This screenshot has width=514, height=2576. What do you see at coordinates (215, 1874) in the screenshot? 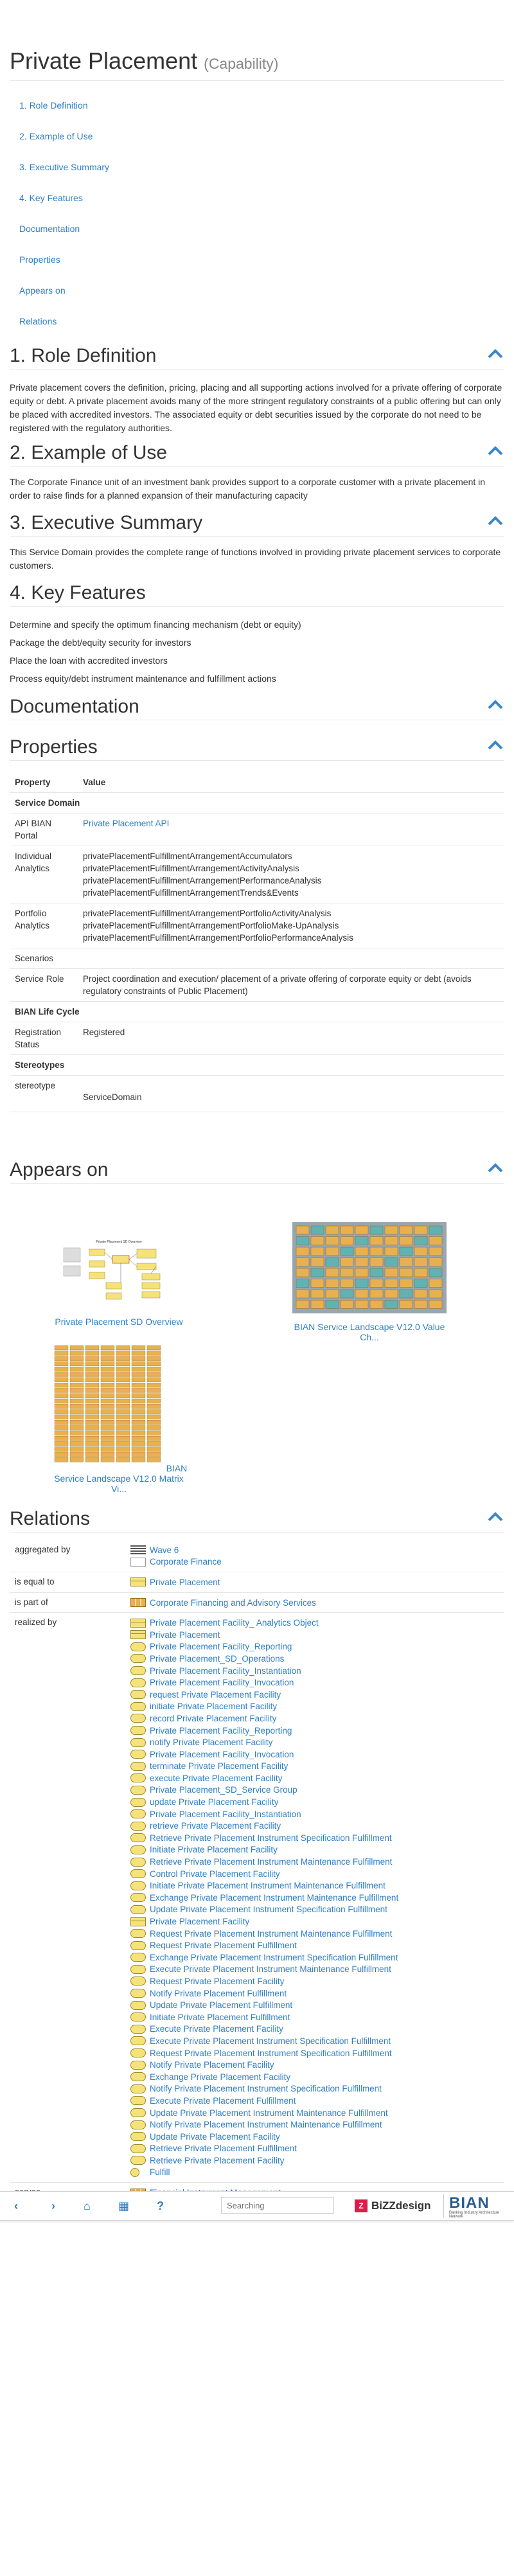
I see `relation-link: Control Private Placement Facility` at bounding box center [215, 1874].